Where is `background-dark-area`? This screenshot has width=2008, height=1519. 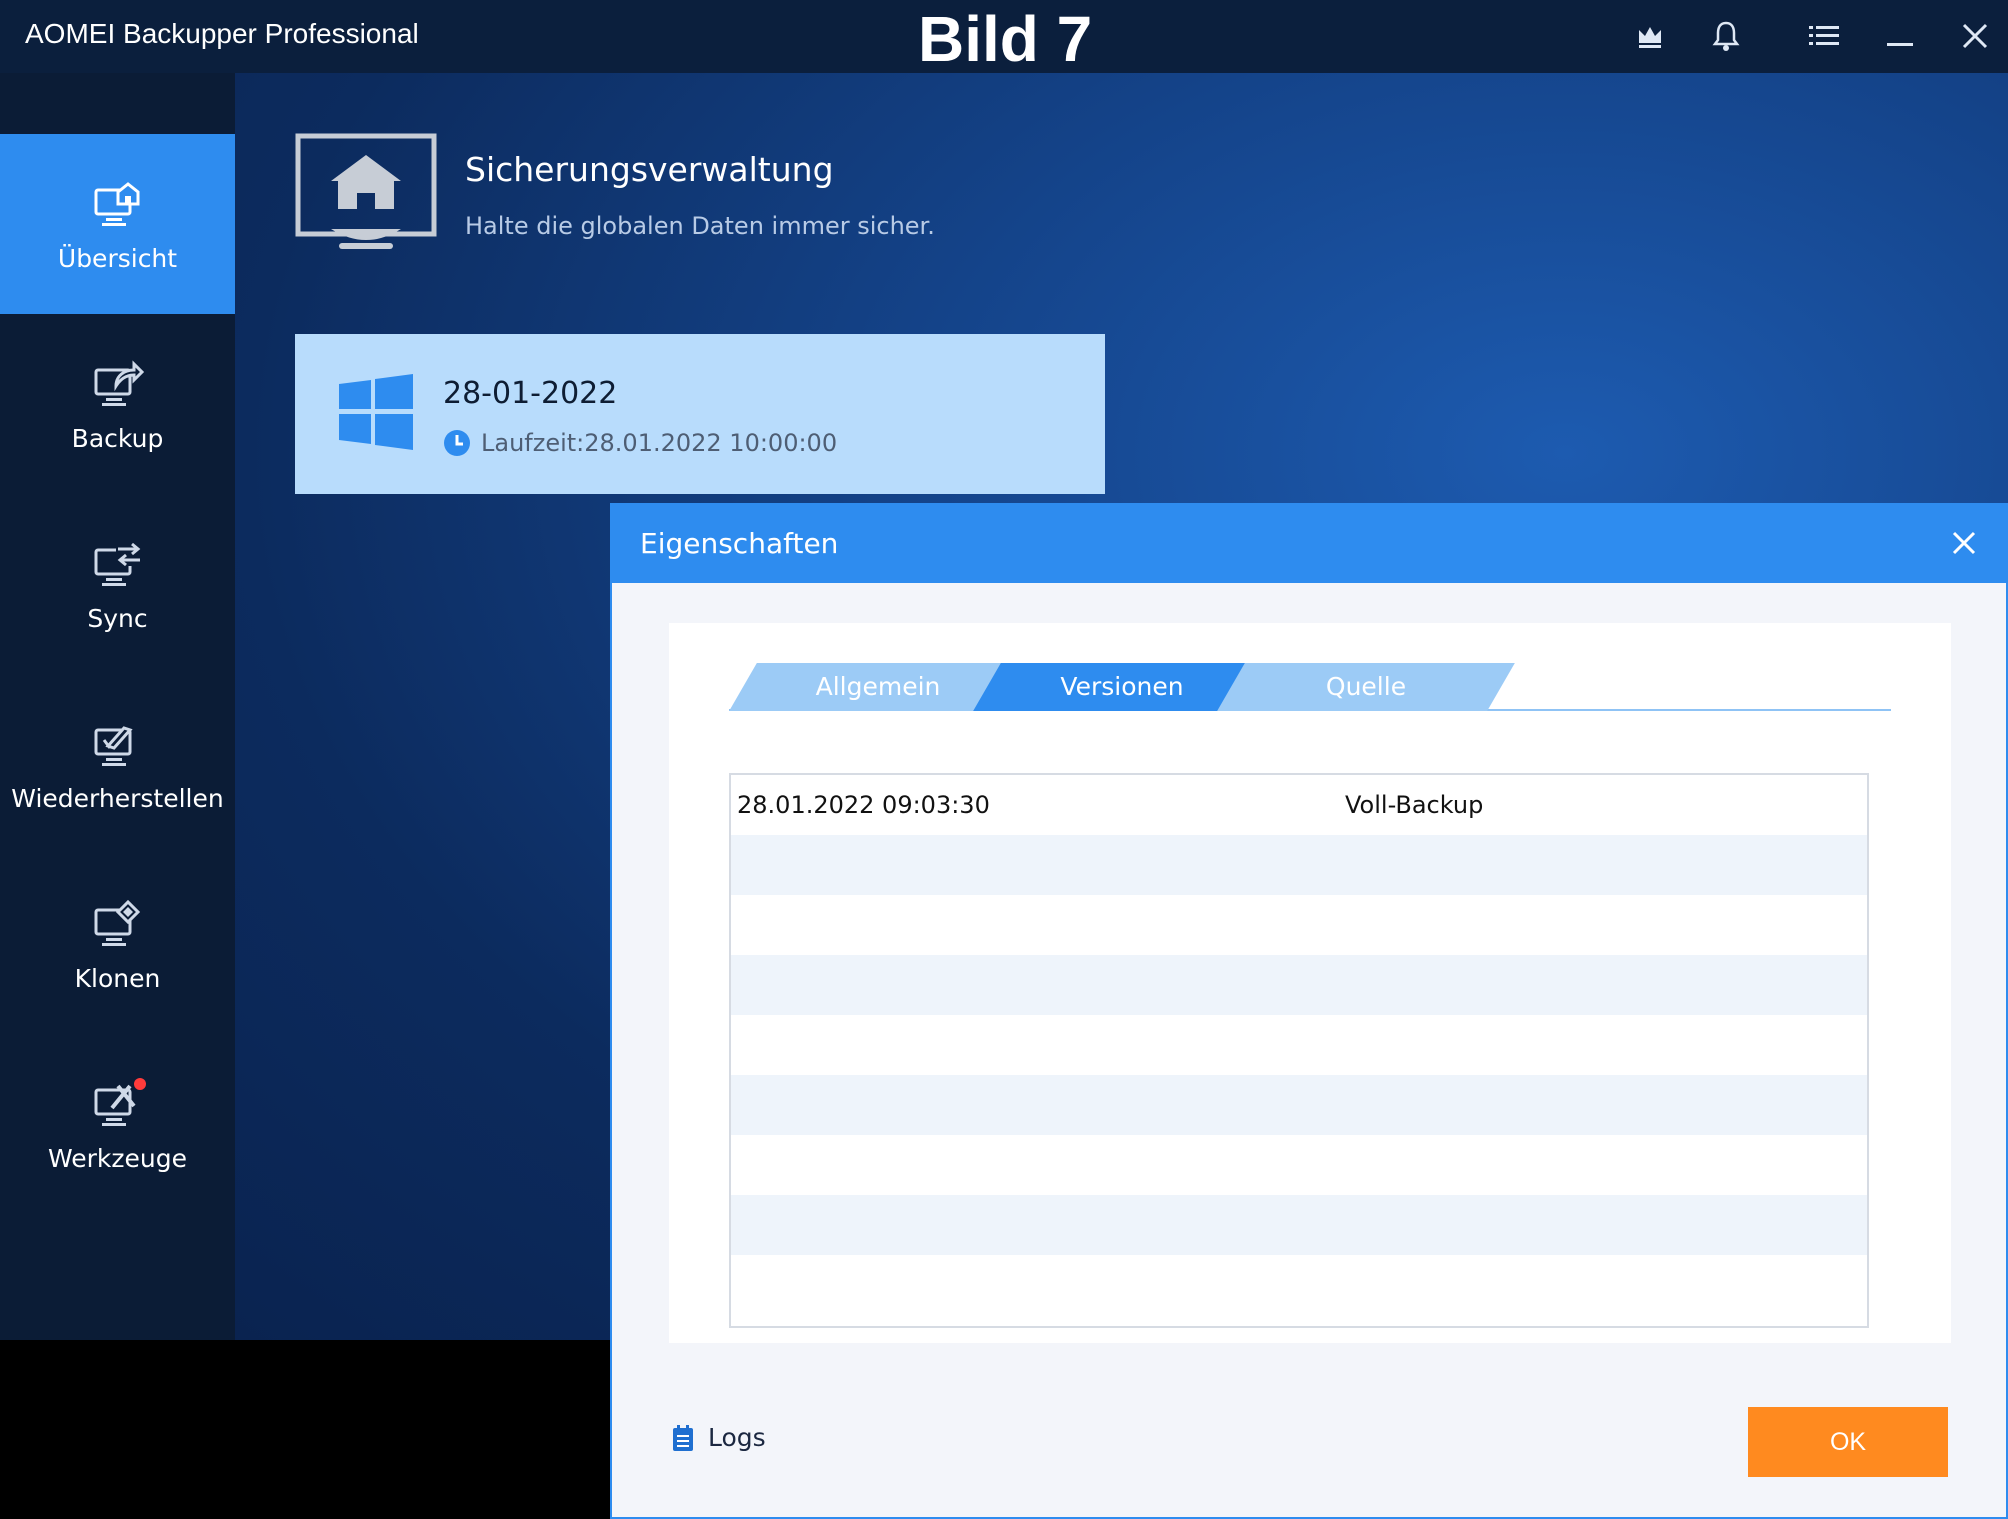 background-dark-area is located at coordinates (305, 1429).